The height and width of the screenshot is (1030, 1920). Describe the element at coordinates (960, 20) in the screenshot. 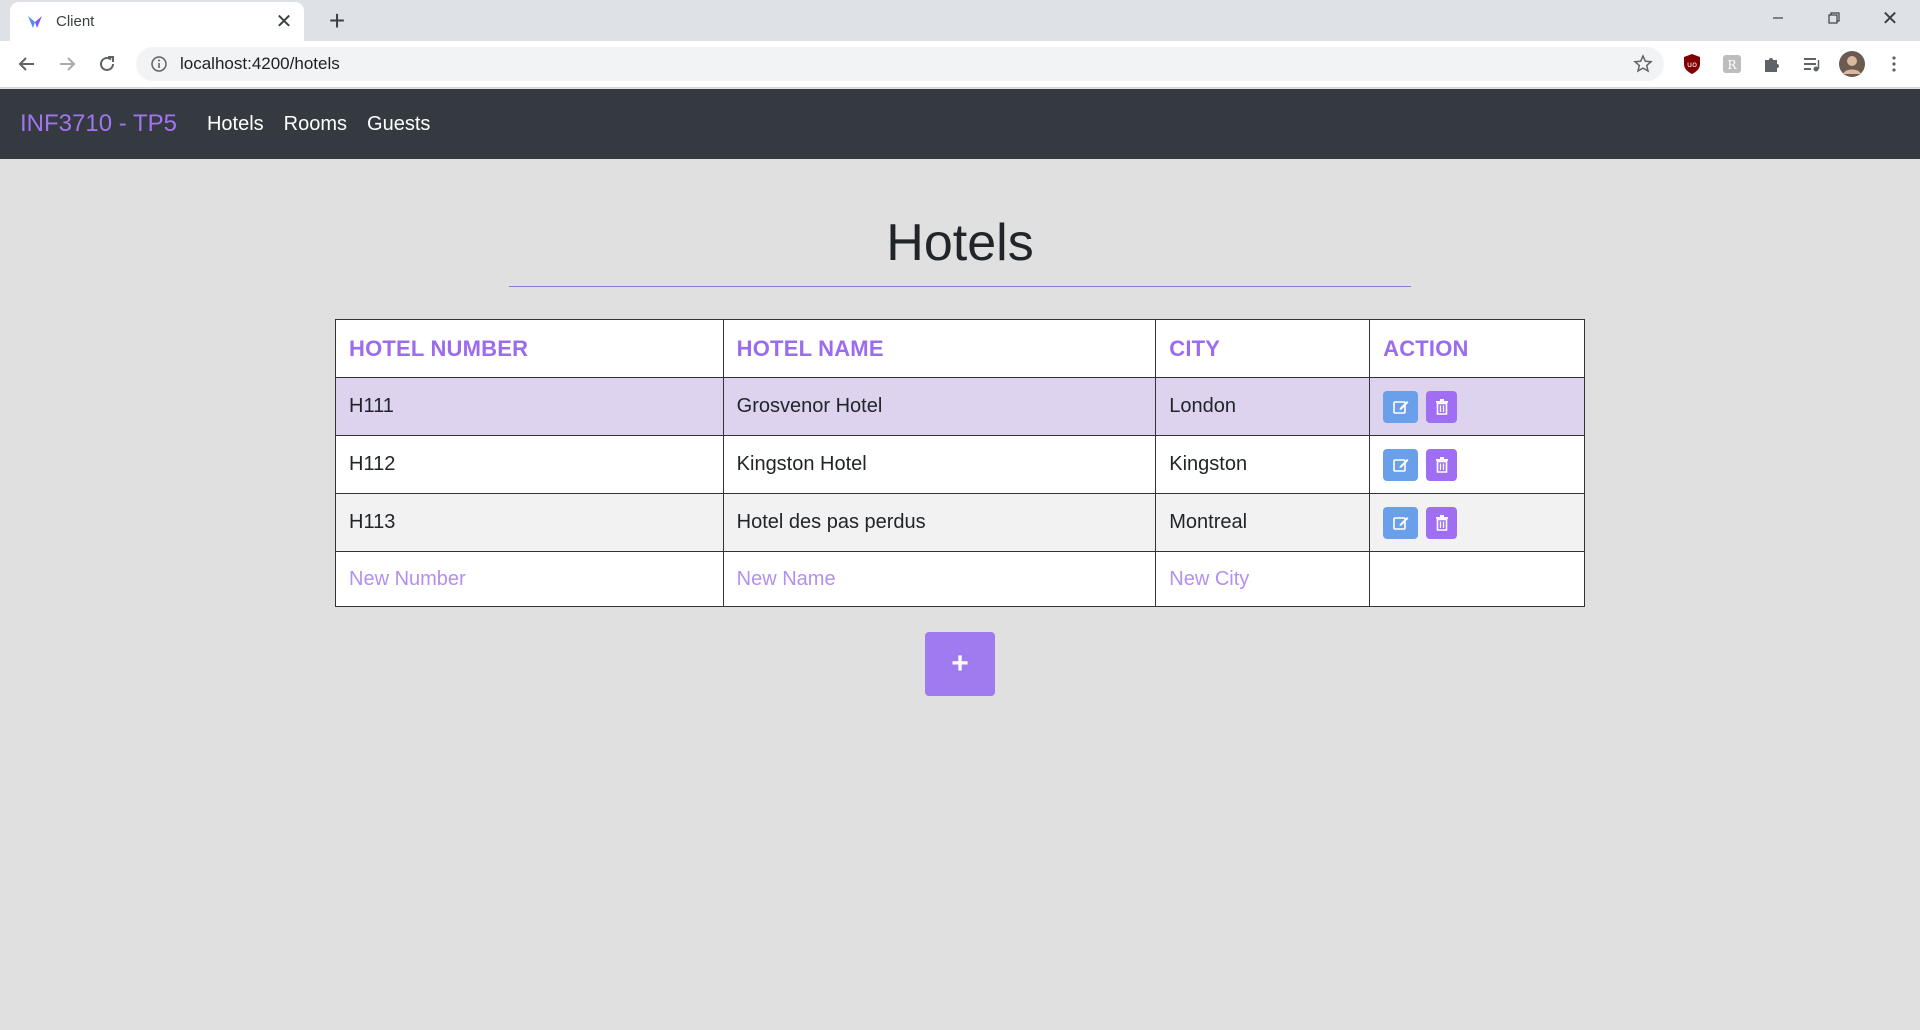

I see `browser-tabstrip: Client ✕ + ✕` at that location.